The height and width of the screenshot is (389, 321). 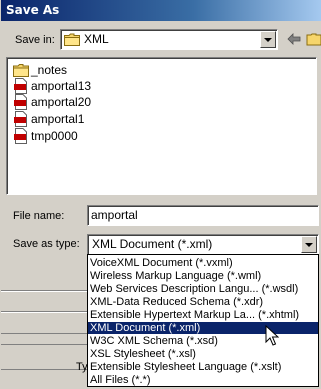 I want to click on file-name-field, so click(x=203, y=215).